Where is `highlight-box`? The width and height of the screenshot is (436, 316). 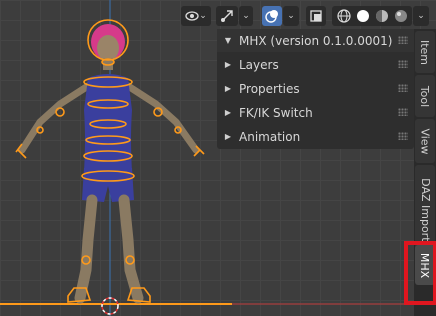
highlight-box is located at coordinates (420, 273).